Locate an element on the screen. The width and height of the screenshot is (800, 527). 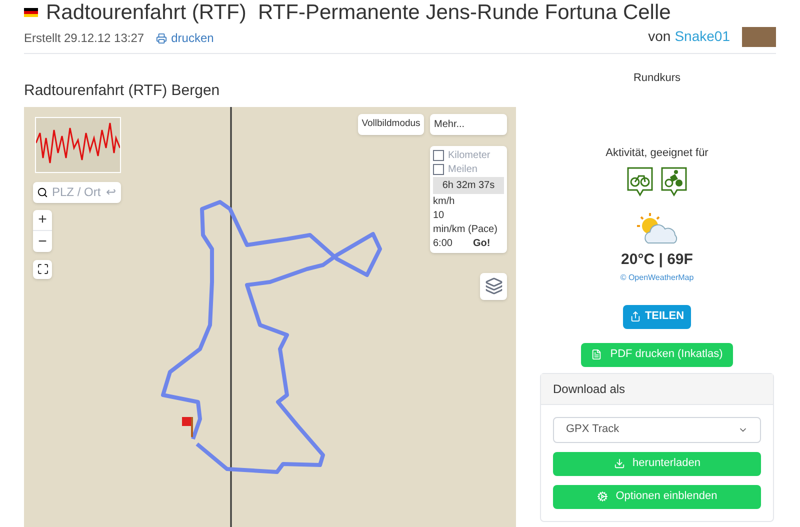
cyclist-icon is located at coordinates (674, 182).